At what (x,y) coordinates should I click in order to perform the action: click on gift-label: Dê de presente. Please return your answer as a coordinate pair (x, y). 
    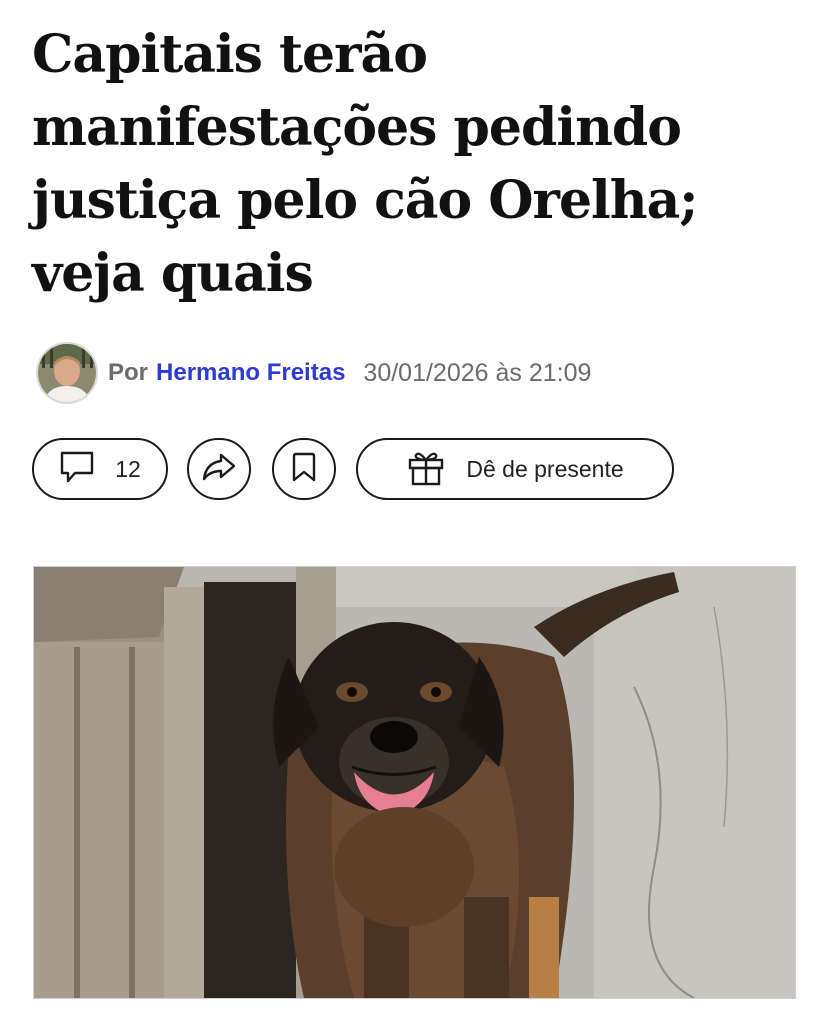
    Looking at the image, I should click on (545, 468).